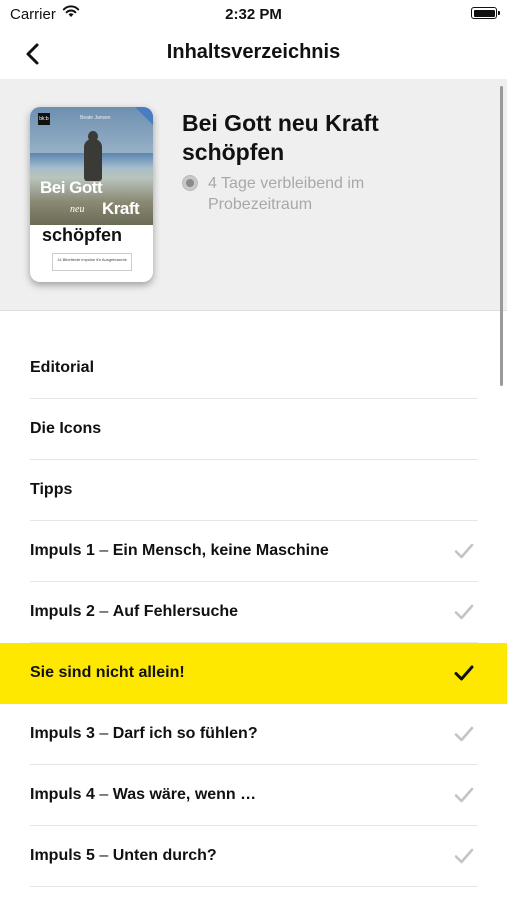  I want to click on cover-title-line1: Bei Gott, so click(71, 187).